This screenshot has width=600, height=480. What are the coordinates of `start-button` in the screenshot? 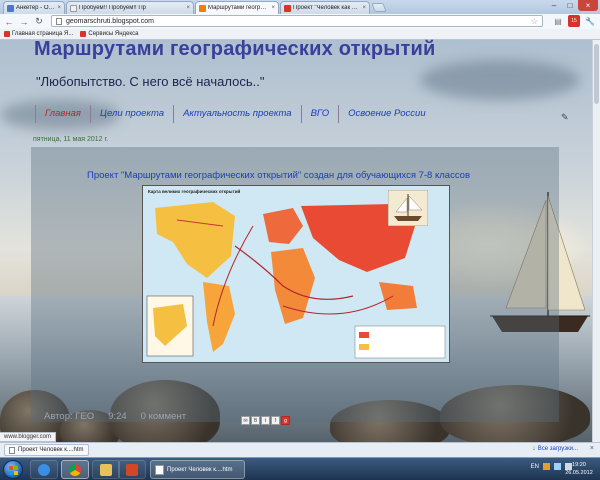 It's located at (13, 469).